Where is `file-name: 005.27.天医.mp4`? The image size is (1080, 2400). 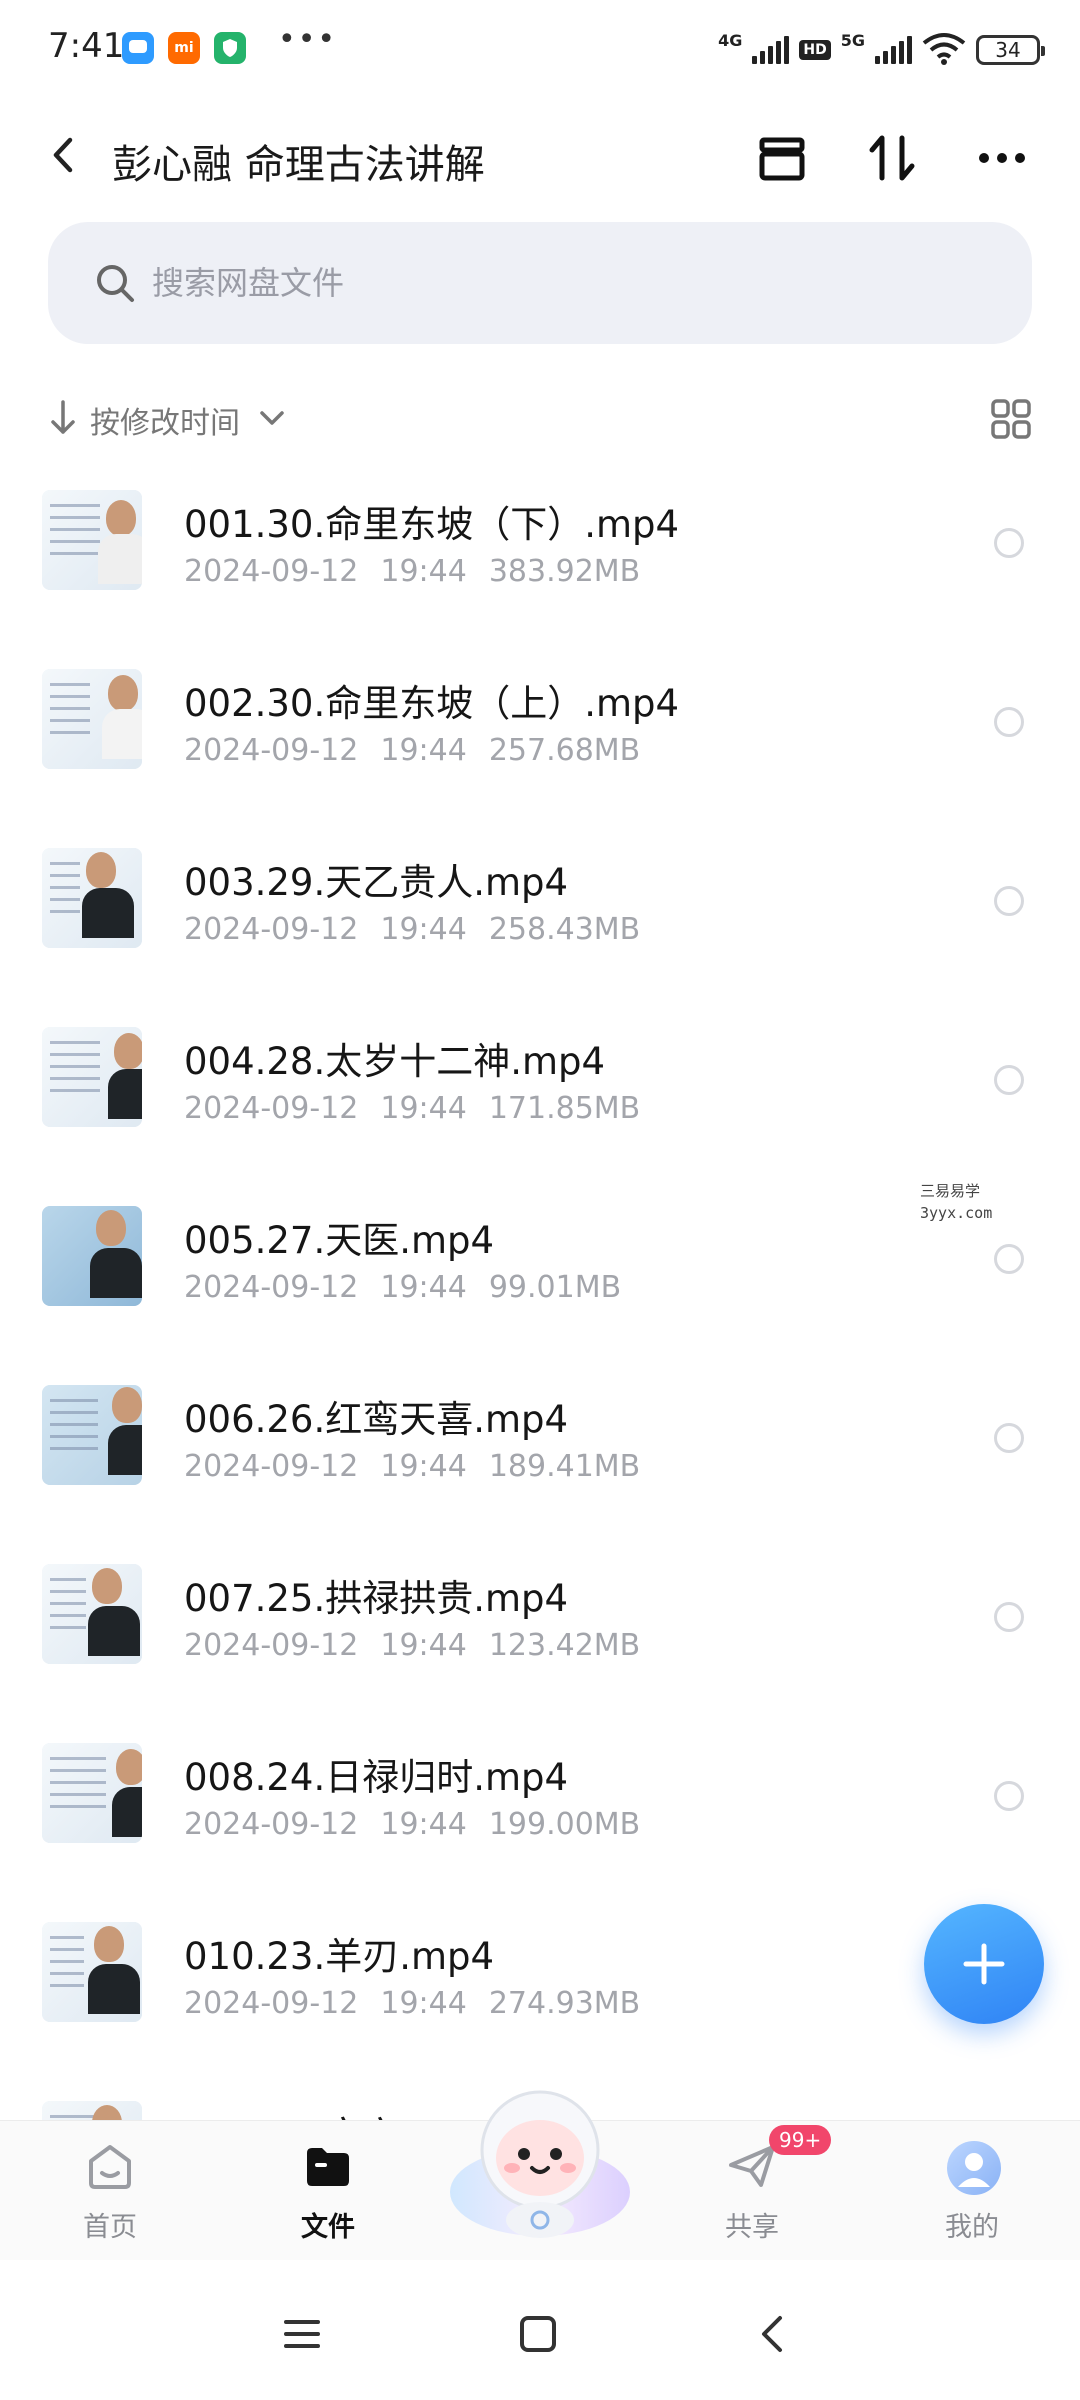 file-name: 005.27.天医.mp4 is located at coordinates (339, 1240).